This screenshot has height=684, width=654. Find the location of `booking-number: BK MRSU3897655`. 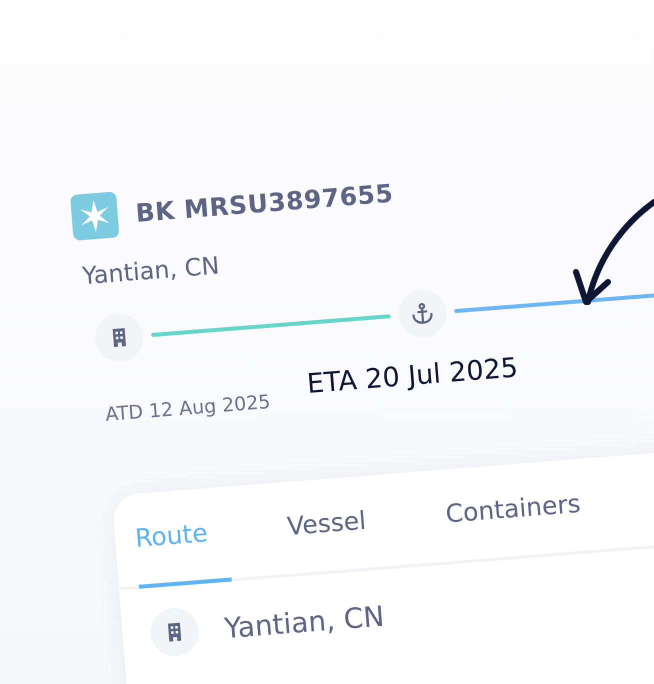

booking-number: BK MRSU3897655 is located at coordinates (264, 203).